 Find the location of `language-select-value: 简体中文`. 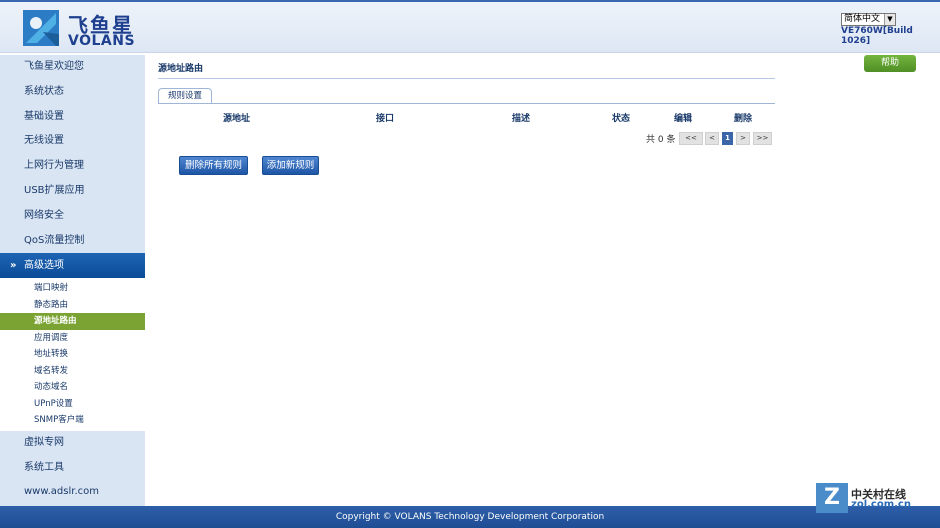

language-select-value: 简体中文 is located at coordinates (862, 19).